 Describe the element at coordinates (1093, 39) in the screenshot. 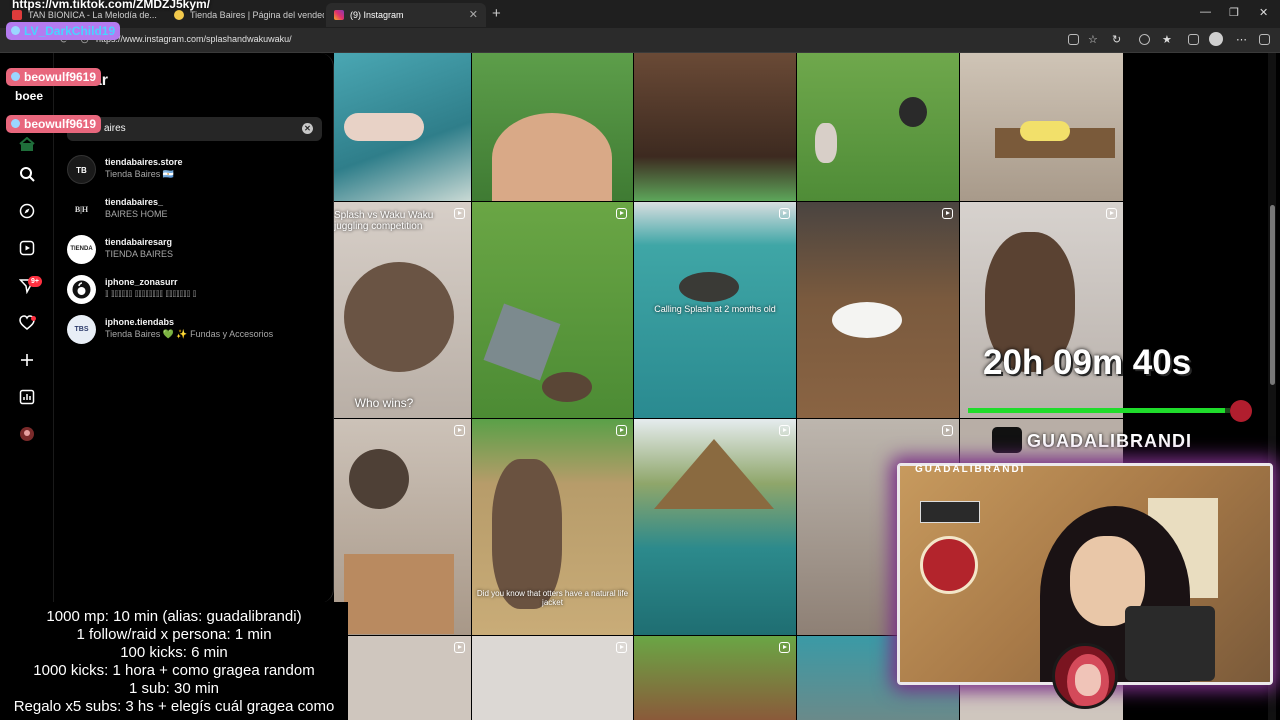

I see `favorite-star-icon: ☆` at that location.